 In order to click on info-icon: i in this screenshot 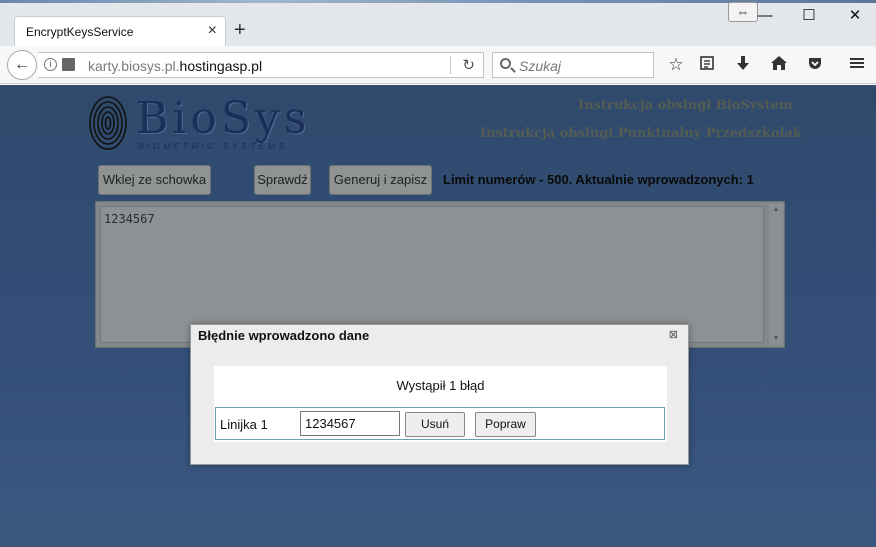, I will do `click(50, 64)`.